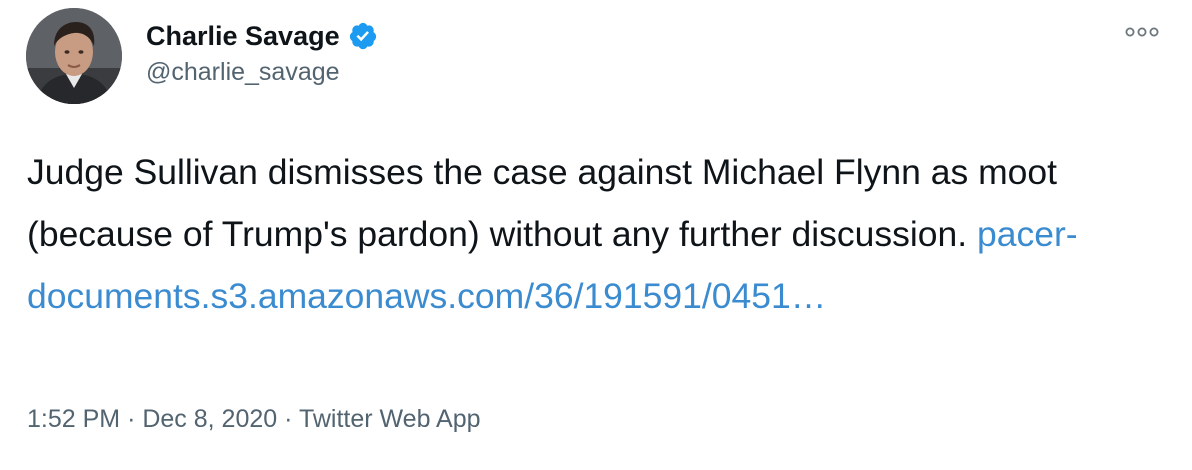 The height and width of the screenshot is (470, 1192). I want to click on author-name-row: Charlie Savage, so click(262, 36).